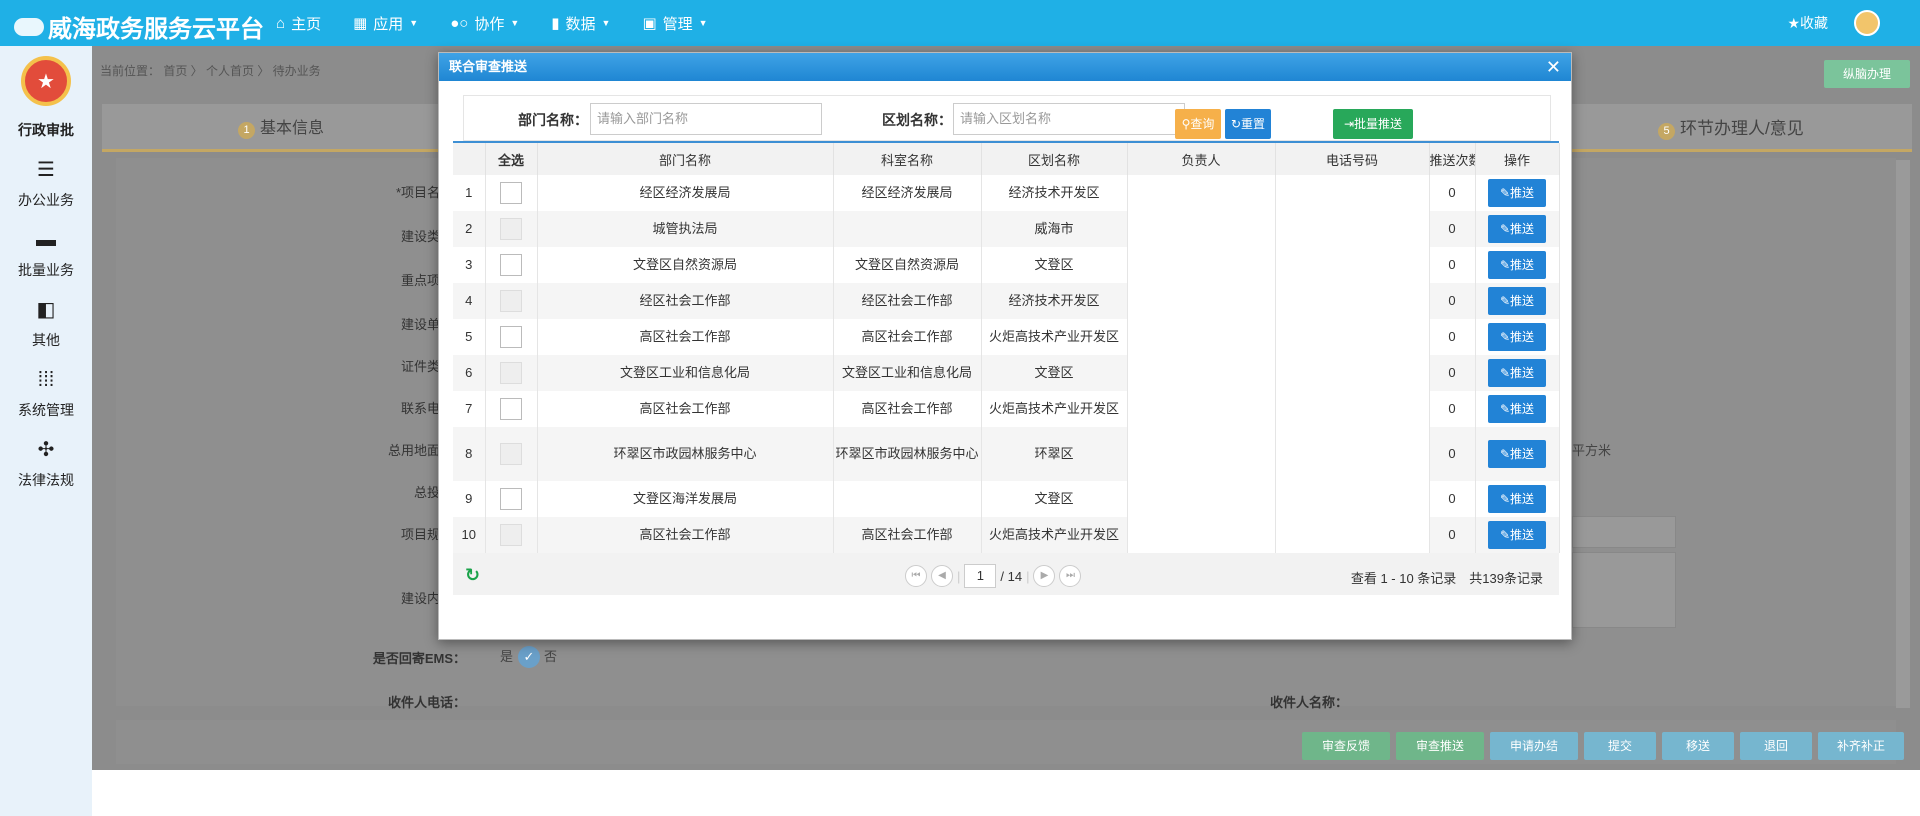  Describe the element at coordinates (472, 575) in the screenshot. I see `refresh-icon: ↻` at that location.